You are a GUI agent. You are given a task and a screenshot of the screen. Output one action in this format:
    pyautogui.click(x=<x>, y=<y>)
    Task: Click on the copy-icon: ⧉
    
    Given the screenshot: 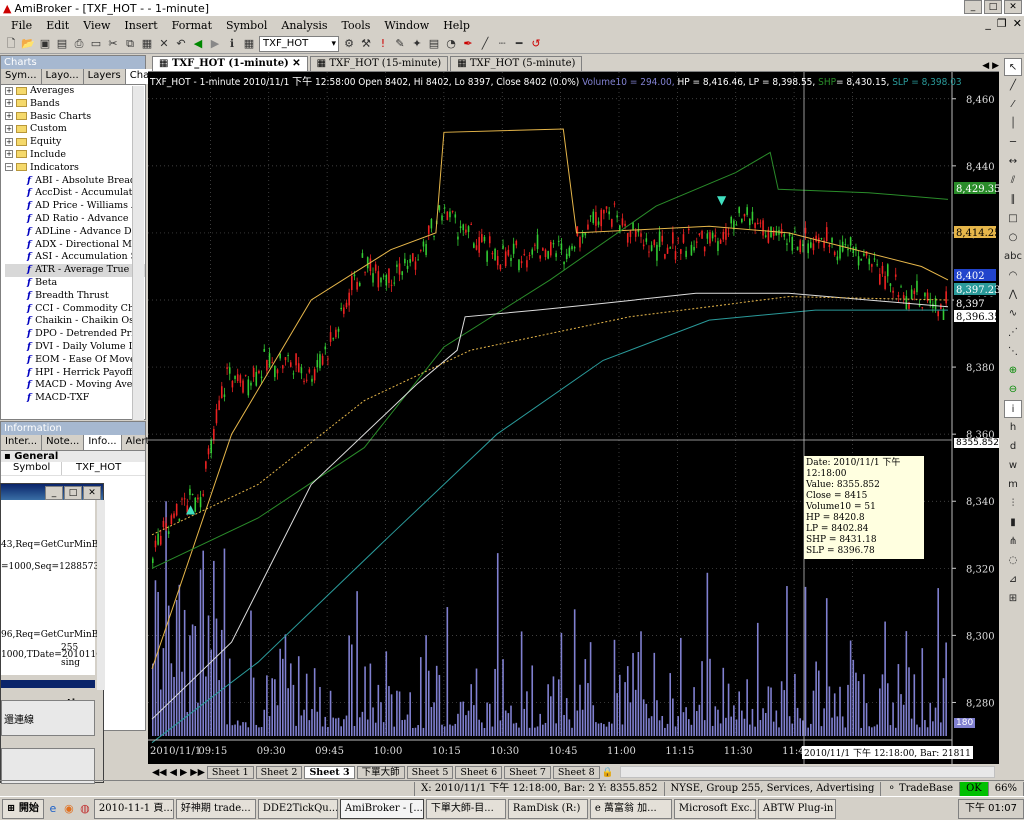 What is the action you would take?
    pyautogui.click(x=130, y=44)
    